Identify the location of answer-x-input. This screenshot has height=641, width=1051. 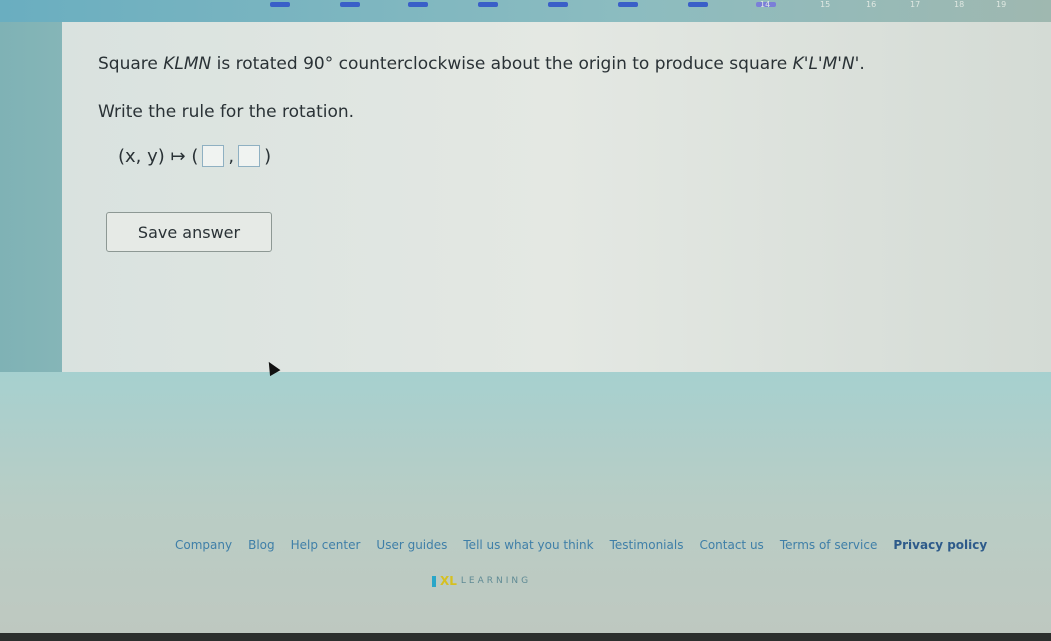
(213, 156).